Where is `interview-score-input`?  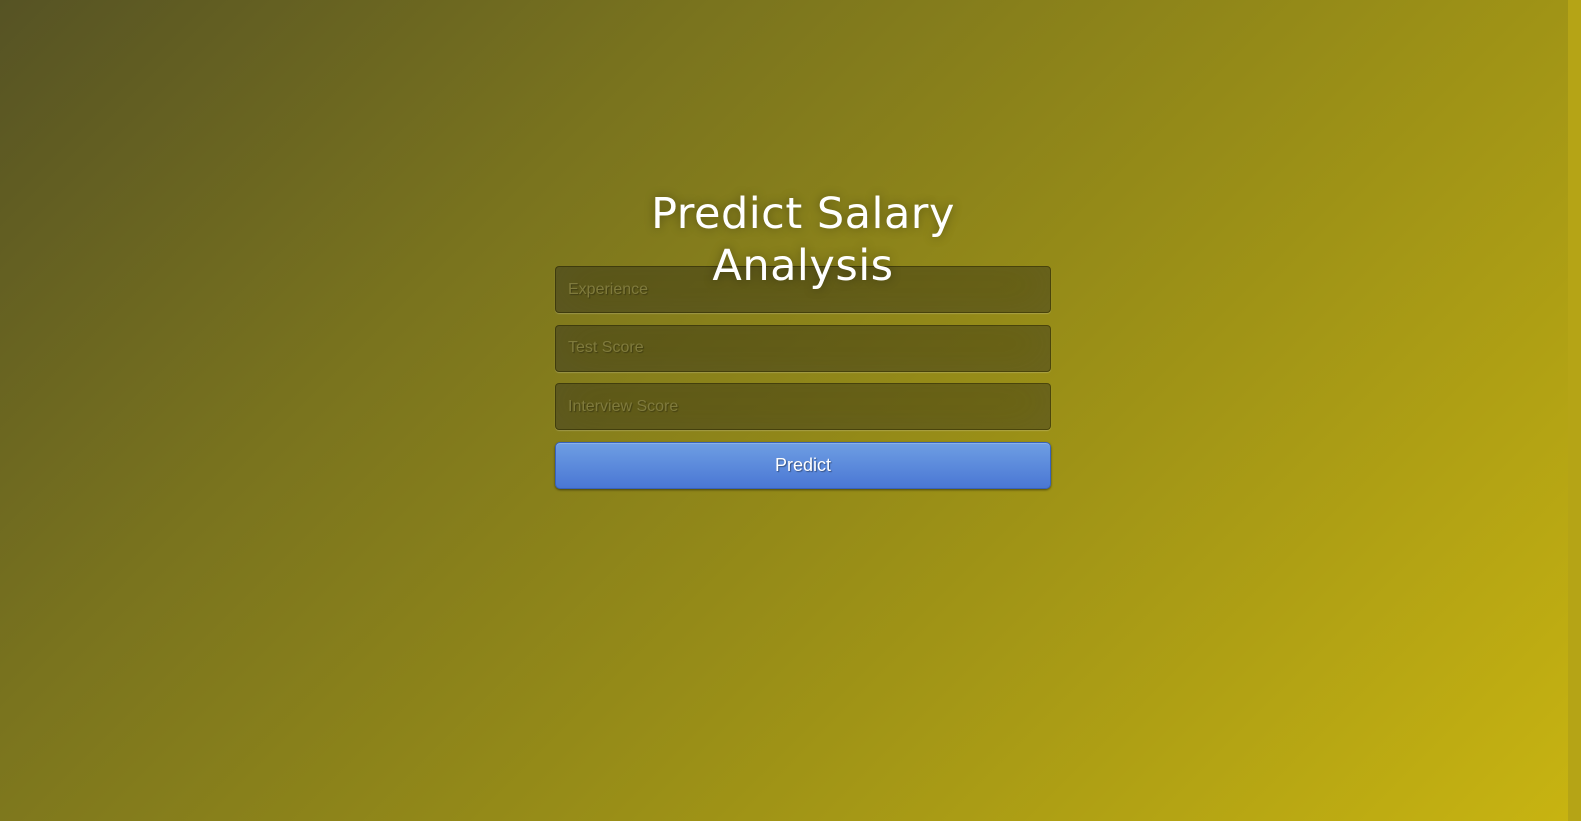
interview-score-input is located at coordinates (803, 406).